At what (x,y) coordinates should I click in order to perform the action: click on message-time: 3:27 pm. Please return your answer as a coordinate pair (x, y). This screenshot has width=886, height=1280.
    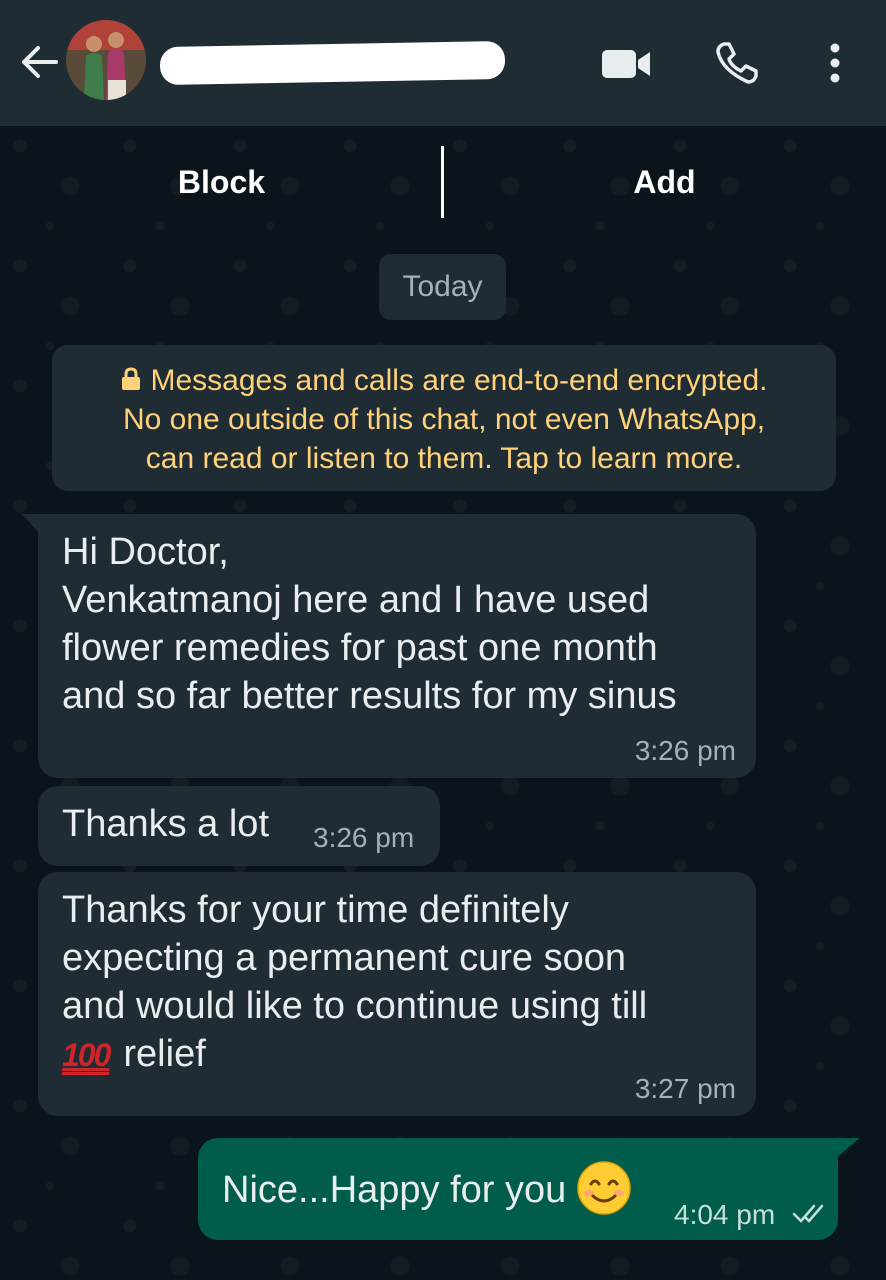
    Looking at the image, I should click on (685, 1088).